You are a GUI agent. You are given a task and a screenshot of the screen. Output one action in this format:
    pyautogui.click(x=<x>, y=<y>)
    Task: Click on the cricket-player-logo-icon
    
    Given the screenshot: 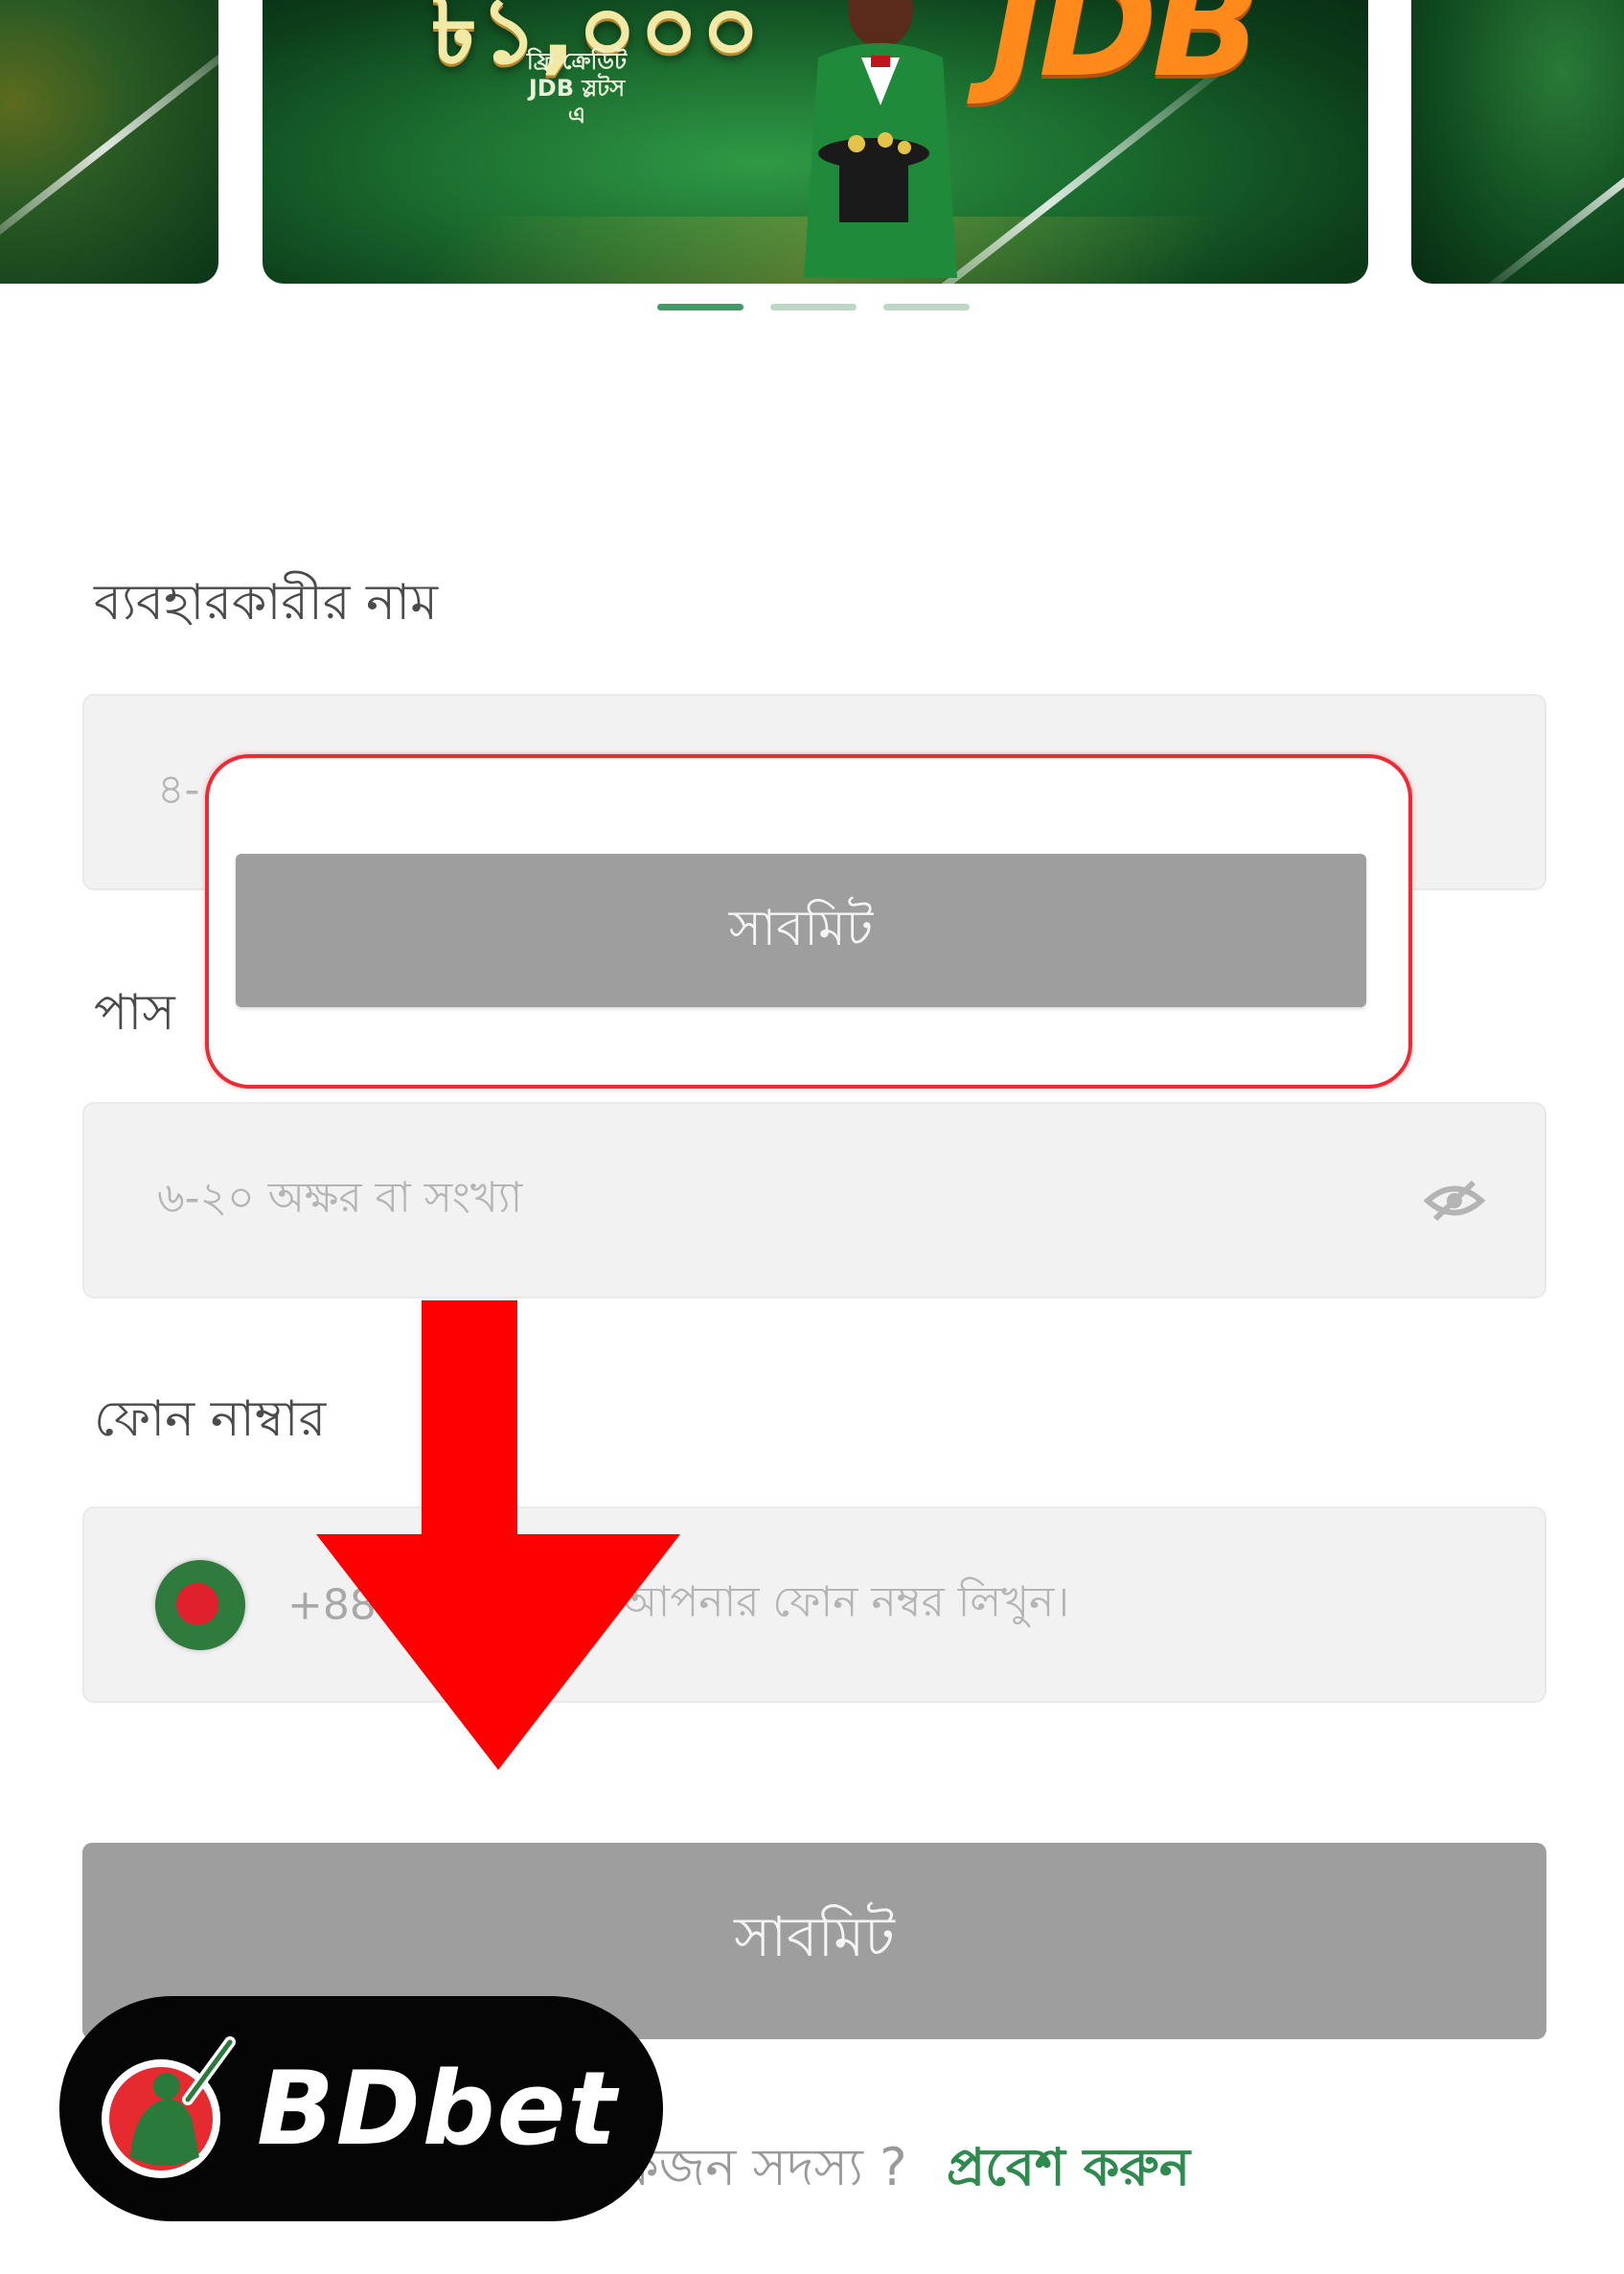 What is the action you would take?
    pyautogui.click(x=169, y=2107)
    